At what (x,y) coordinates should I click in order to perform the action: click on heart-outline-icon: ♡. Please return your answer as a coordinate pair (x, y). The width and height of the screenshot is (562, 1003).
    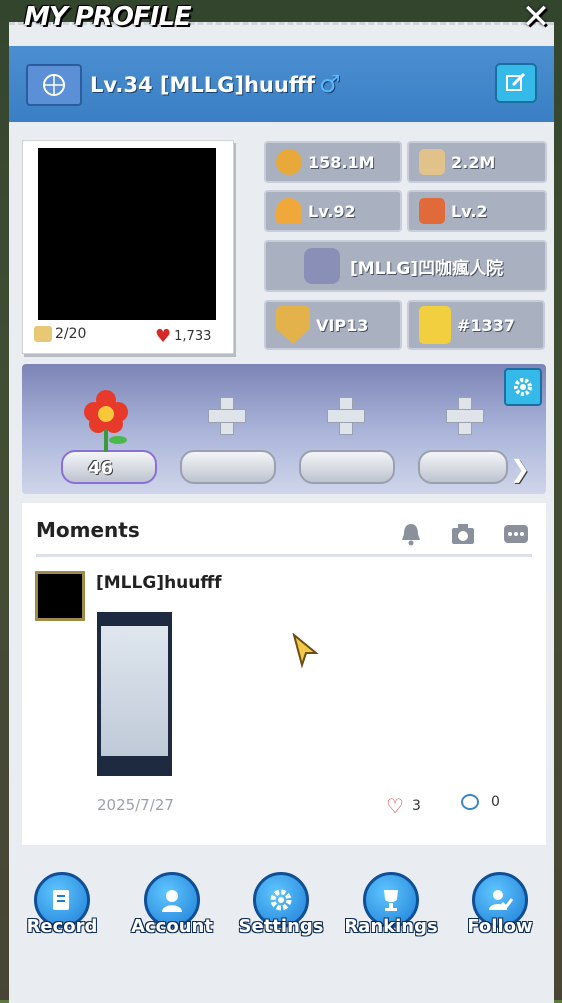
    Looking at the image, I should click on (395, 806).